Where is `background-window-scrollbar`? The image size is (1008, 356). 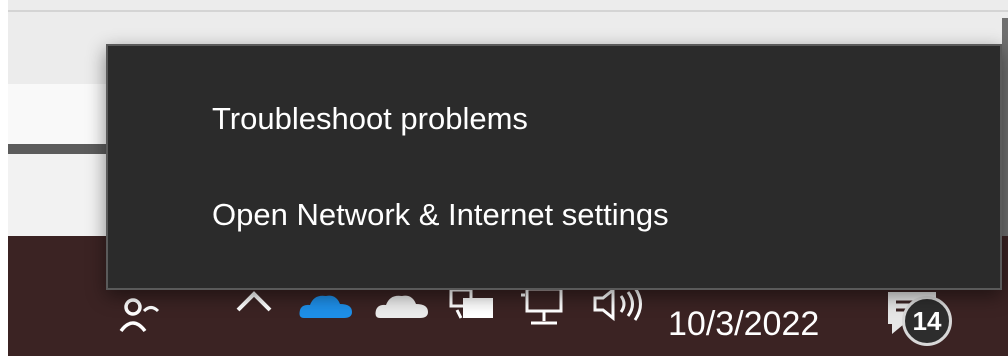
background-window-scrollbar is located at coordinates (1005, 128).